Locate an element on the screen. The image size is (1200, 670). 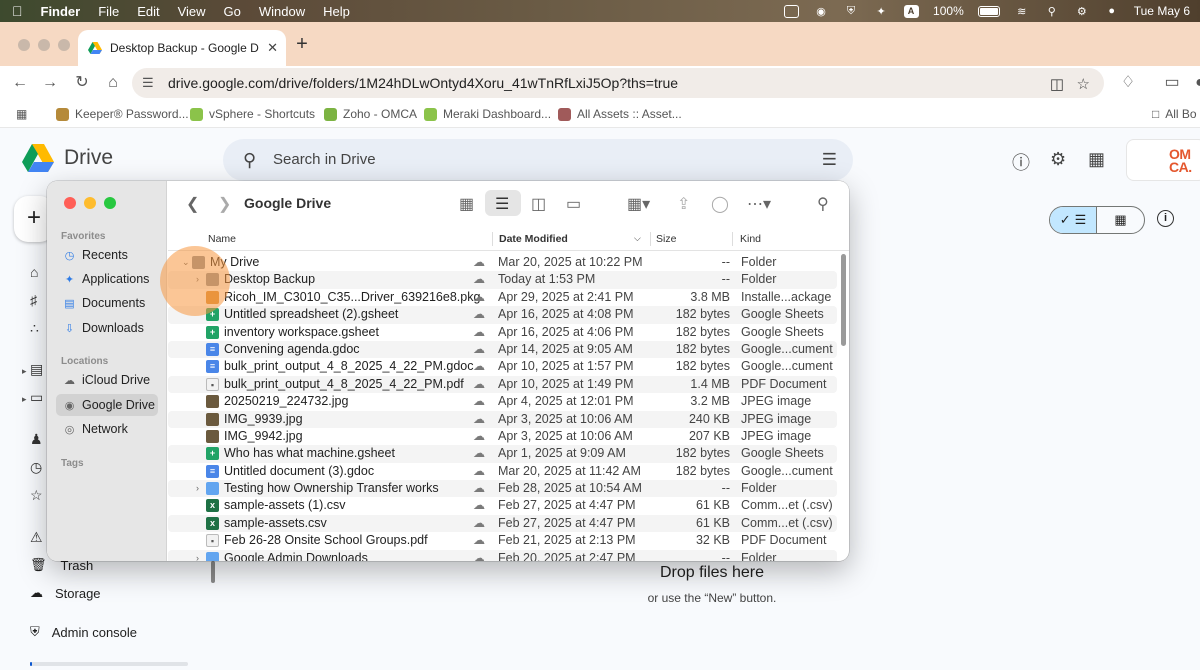
starred-icon: ☆ is located at coordinates (39, 495).